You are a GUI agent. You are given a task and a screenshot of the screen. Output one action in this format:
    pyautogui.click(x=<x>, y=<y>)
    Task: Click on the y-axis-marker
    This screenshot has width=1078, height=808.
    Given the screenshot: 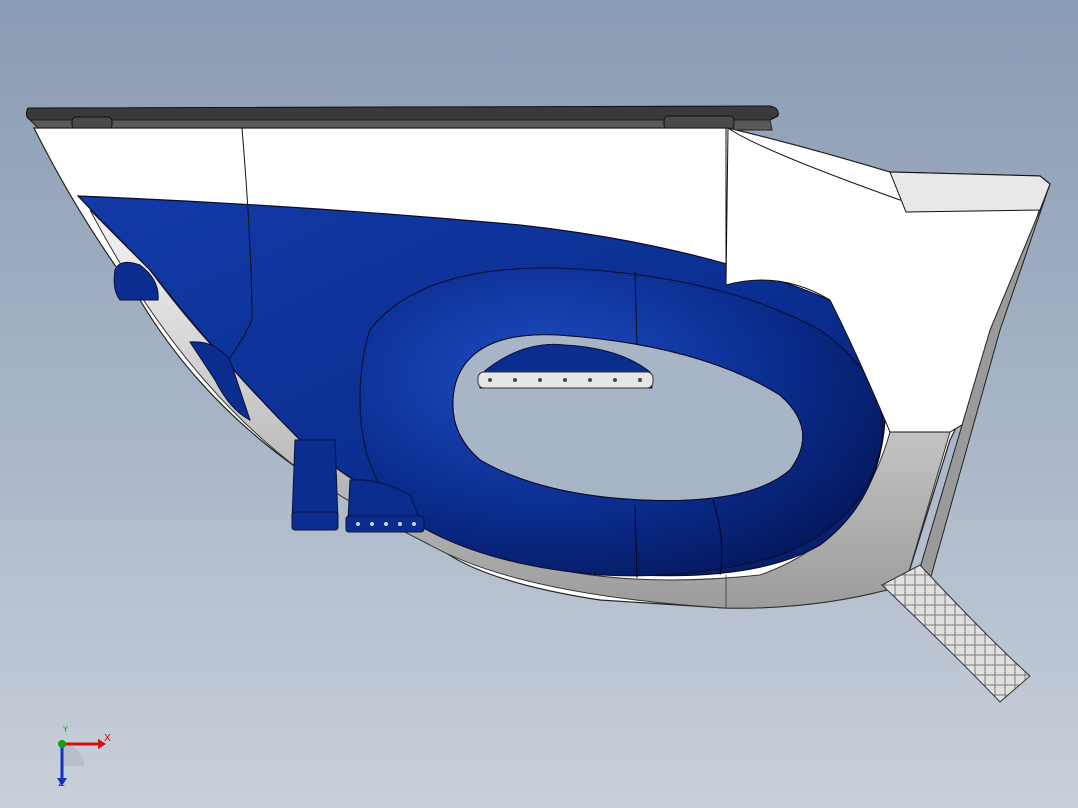 What is the action you would take?
    pyautogui.click(x=62, y=744)
    